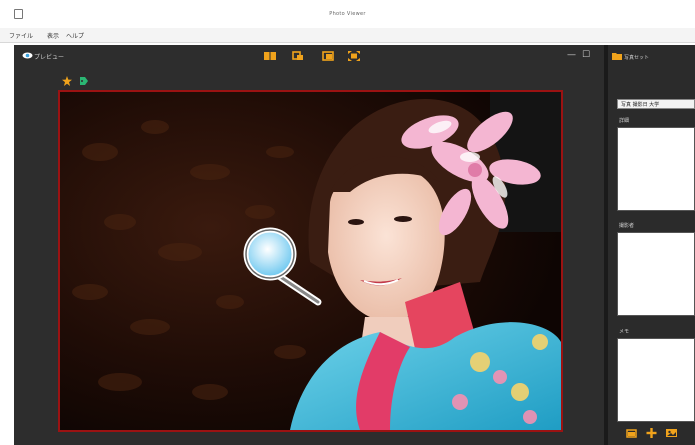  Describe the element at coordinates (49, 57) in the screenshot. I see `preview-title: プレビュー` at that location.